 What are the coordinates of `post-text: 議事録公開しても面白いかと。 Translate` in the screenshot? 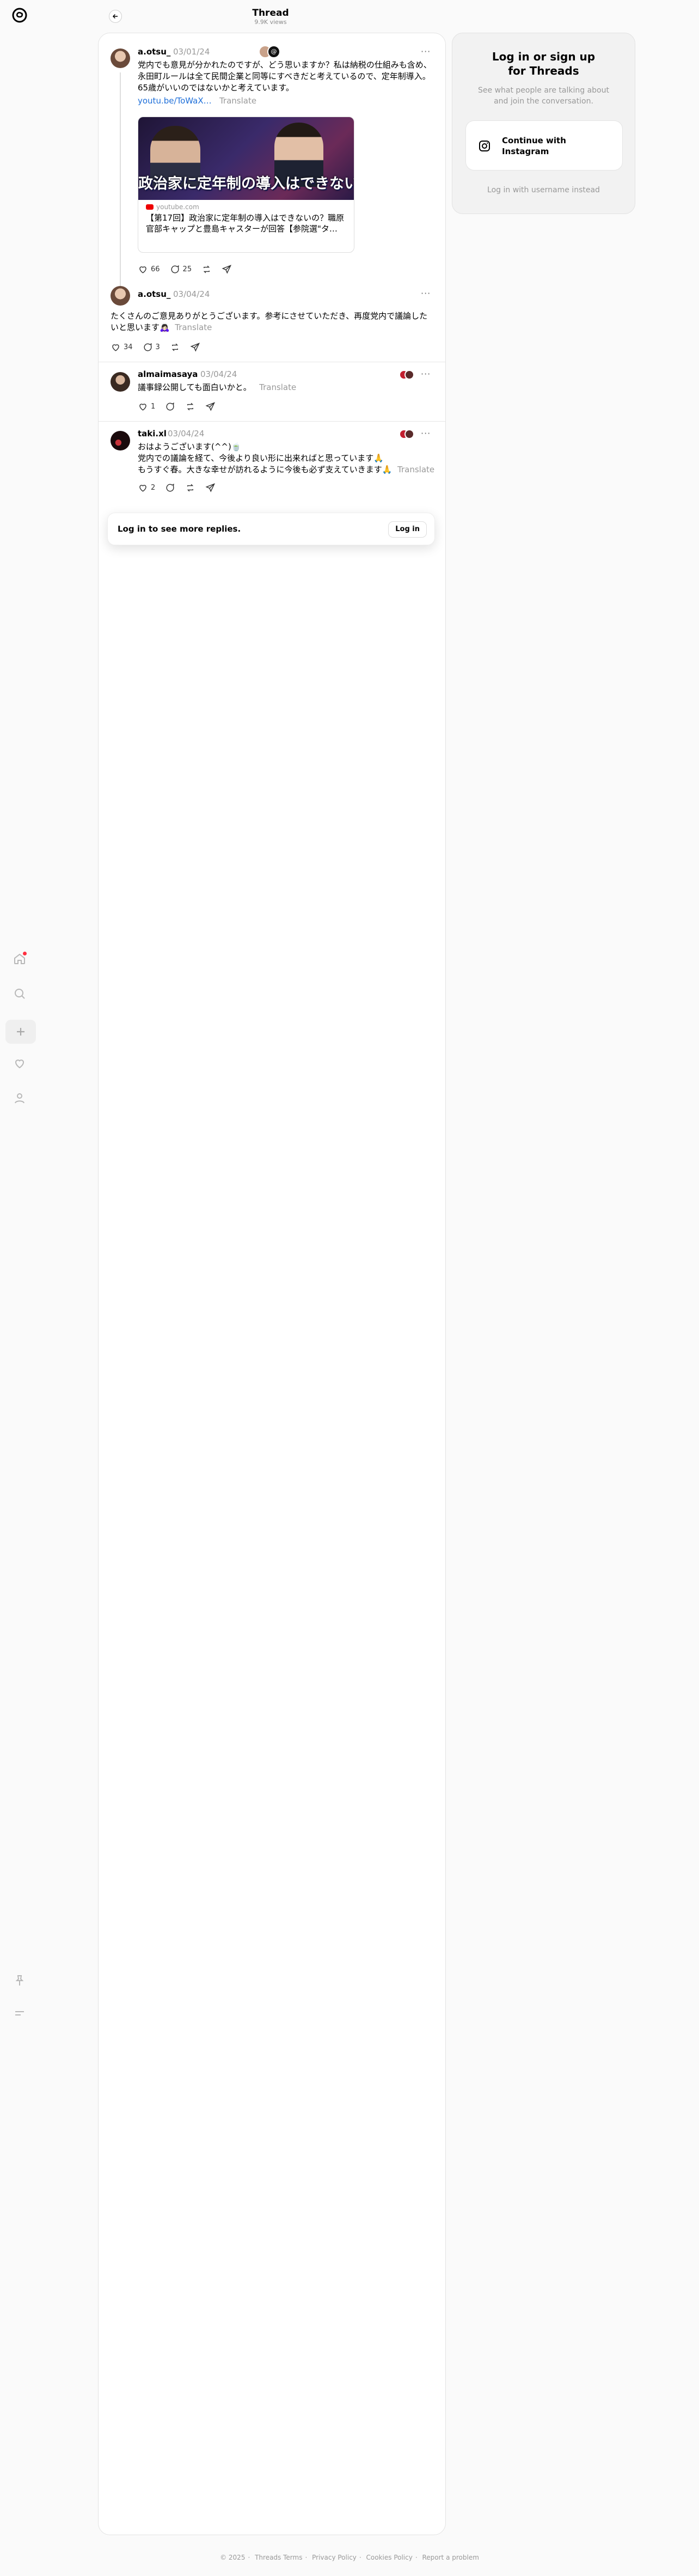 It's located at (217, 387).